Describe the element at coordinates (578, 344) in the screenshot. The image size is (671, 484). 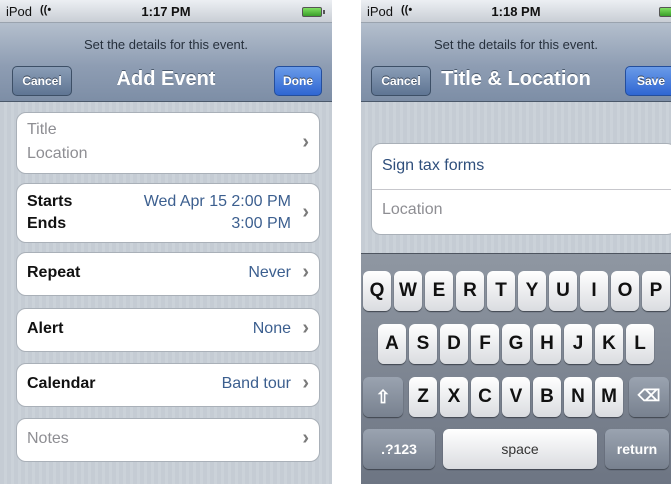
I see `key-j: J` at that location.